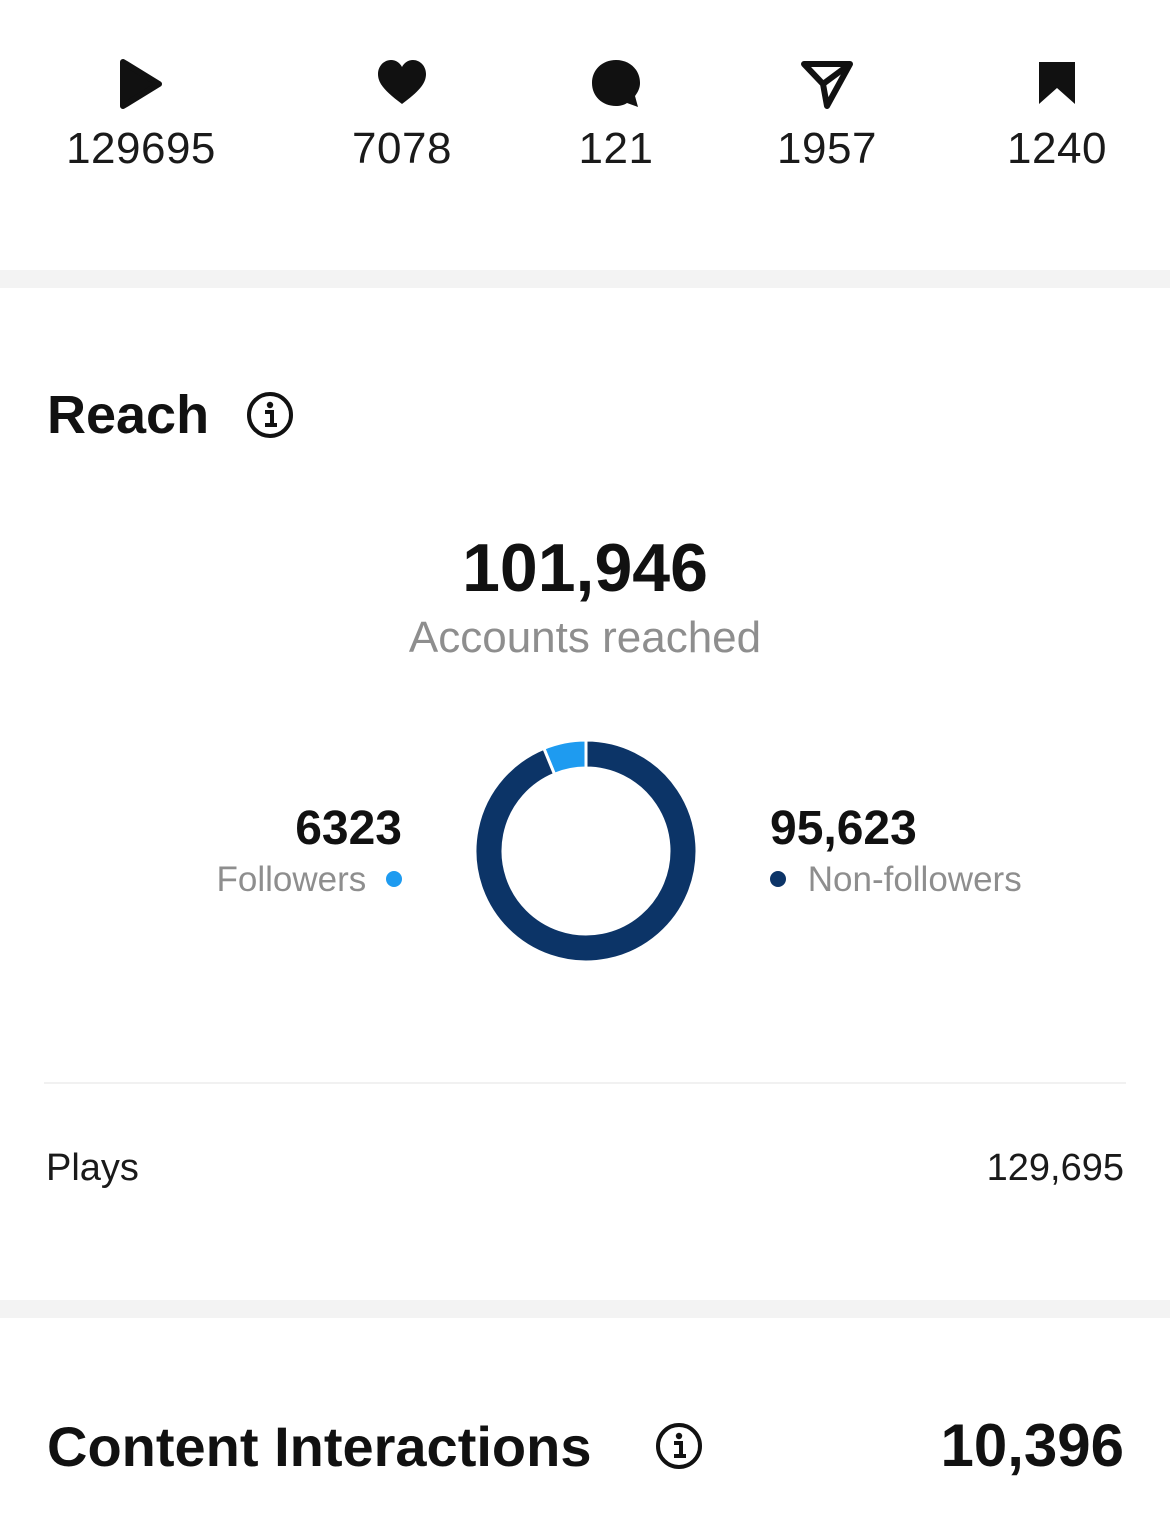 This screenshot has height=1520, width=1170. What do you see at coordinates (585, 1083) in the screenshot?
I see `row-divider` at bounding box center [585, 1083].